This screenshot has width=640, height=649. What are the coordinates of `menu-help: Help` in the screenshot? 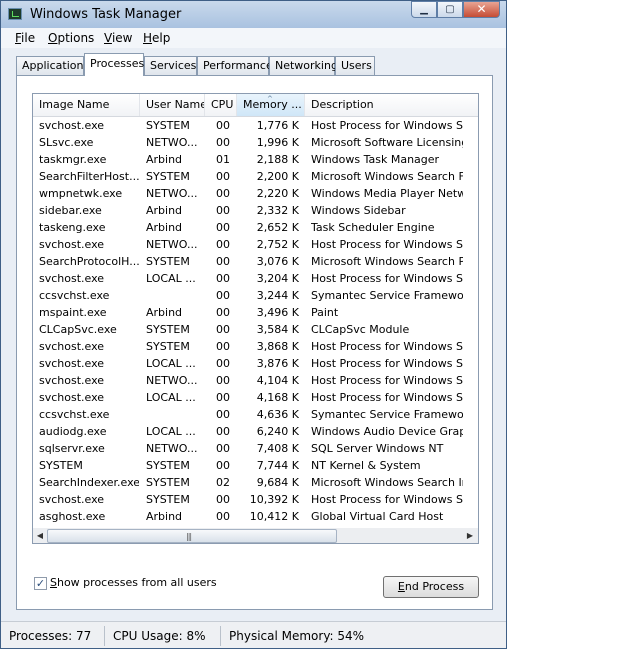 It's located at (156, 38).